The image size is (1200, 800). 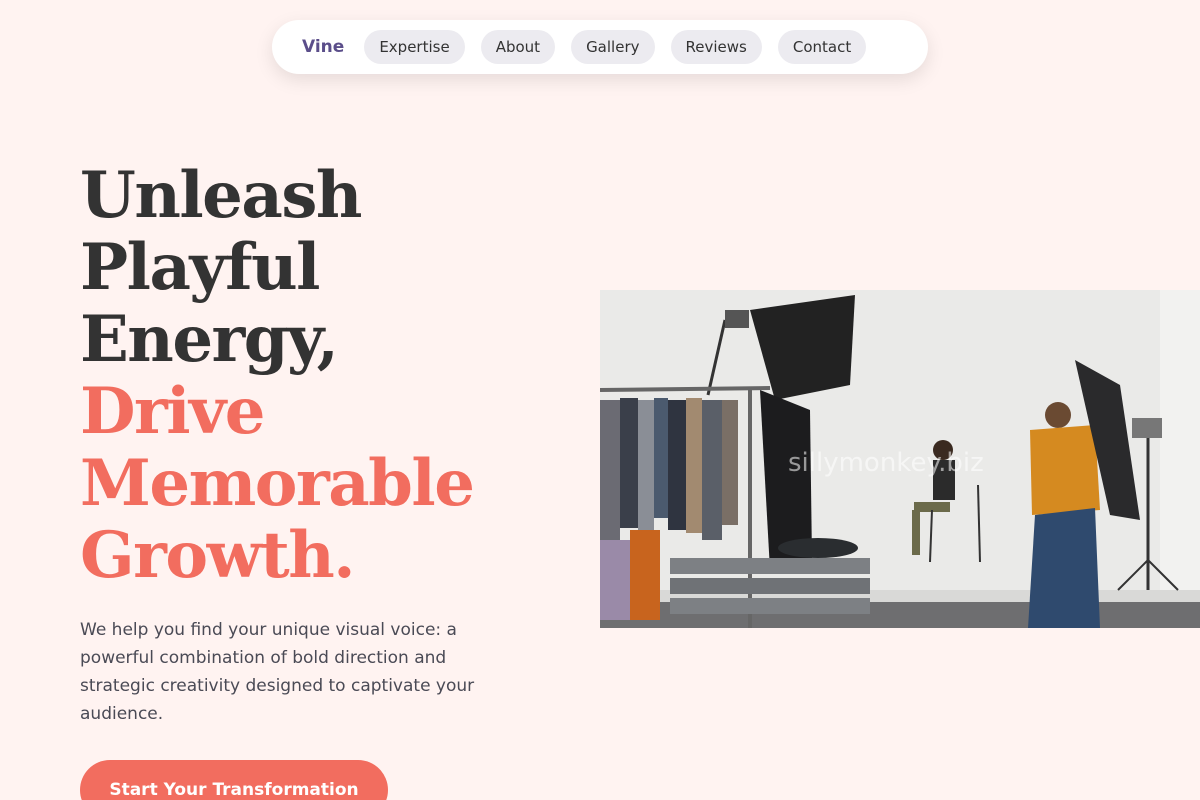 I want to click on headline-accent-line: Drive, so click(x=172, y=411).